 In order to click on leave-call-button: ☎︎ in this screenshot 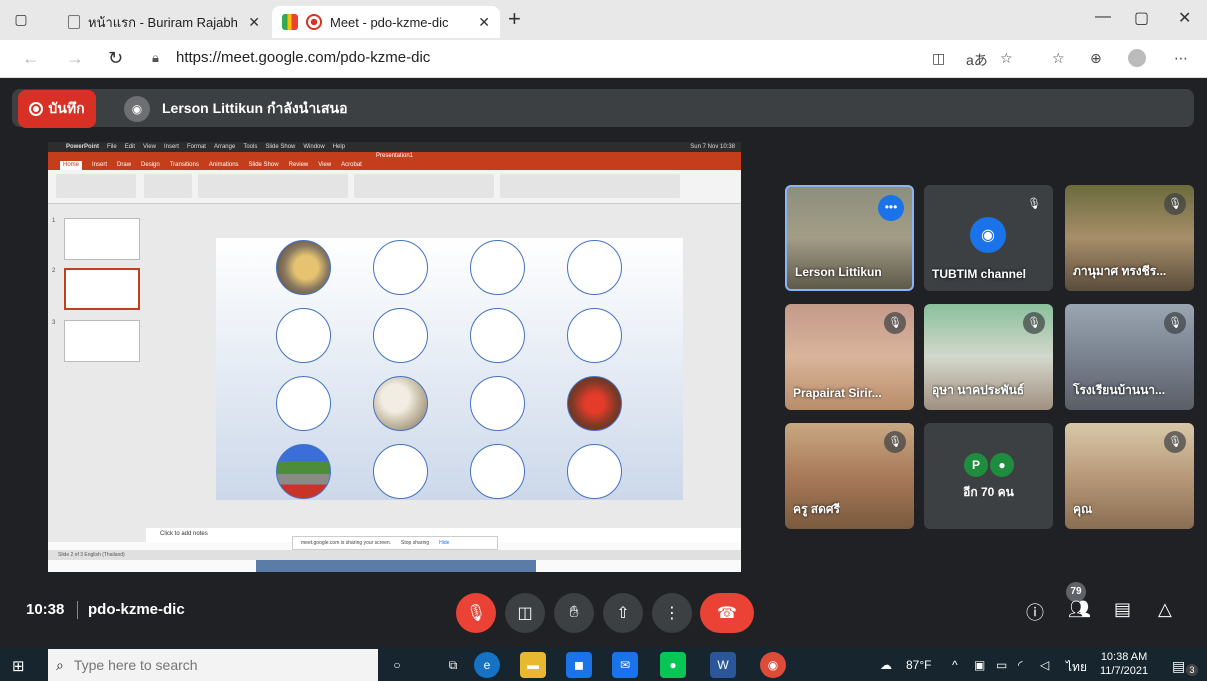, I will do `click(727, 613)`.